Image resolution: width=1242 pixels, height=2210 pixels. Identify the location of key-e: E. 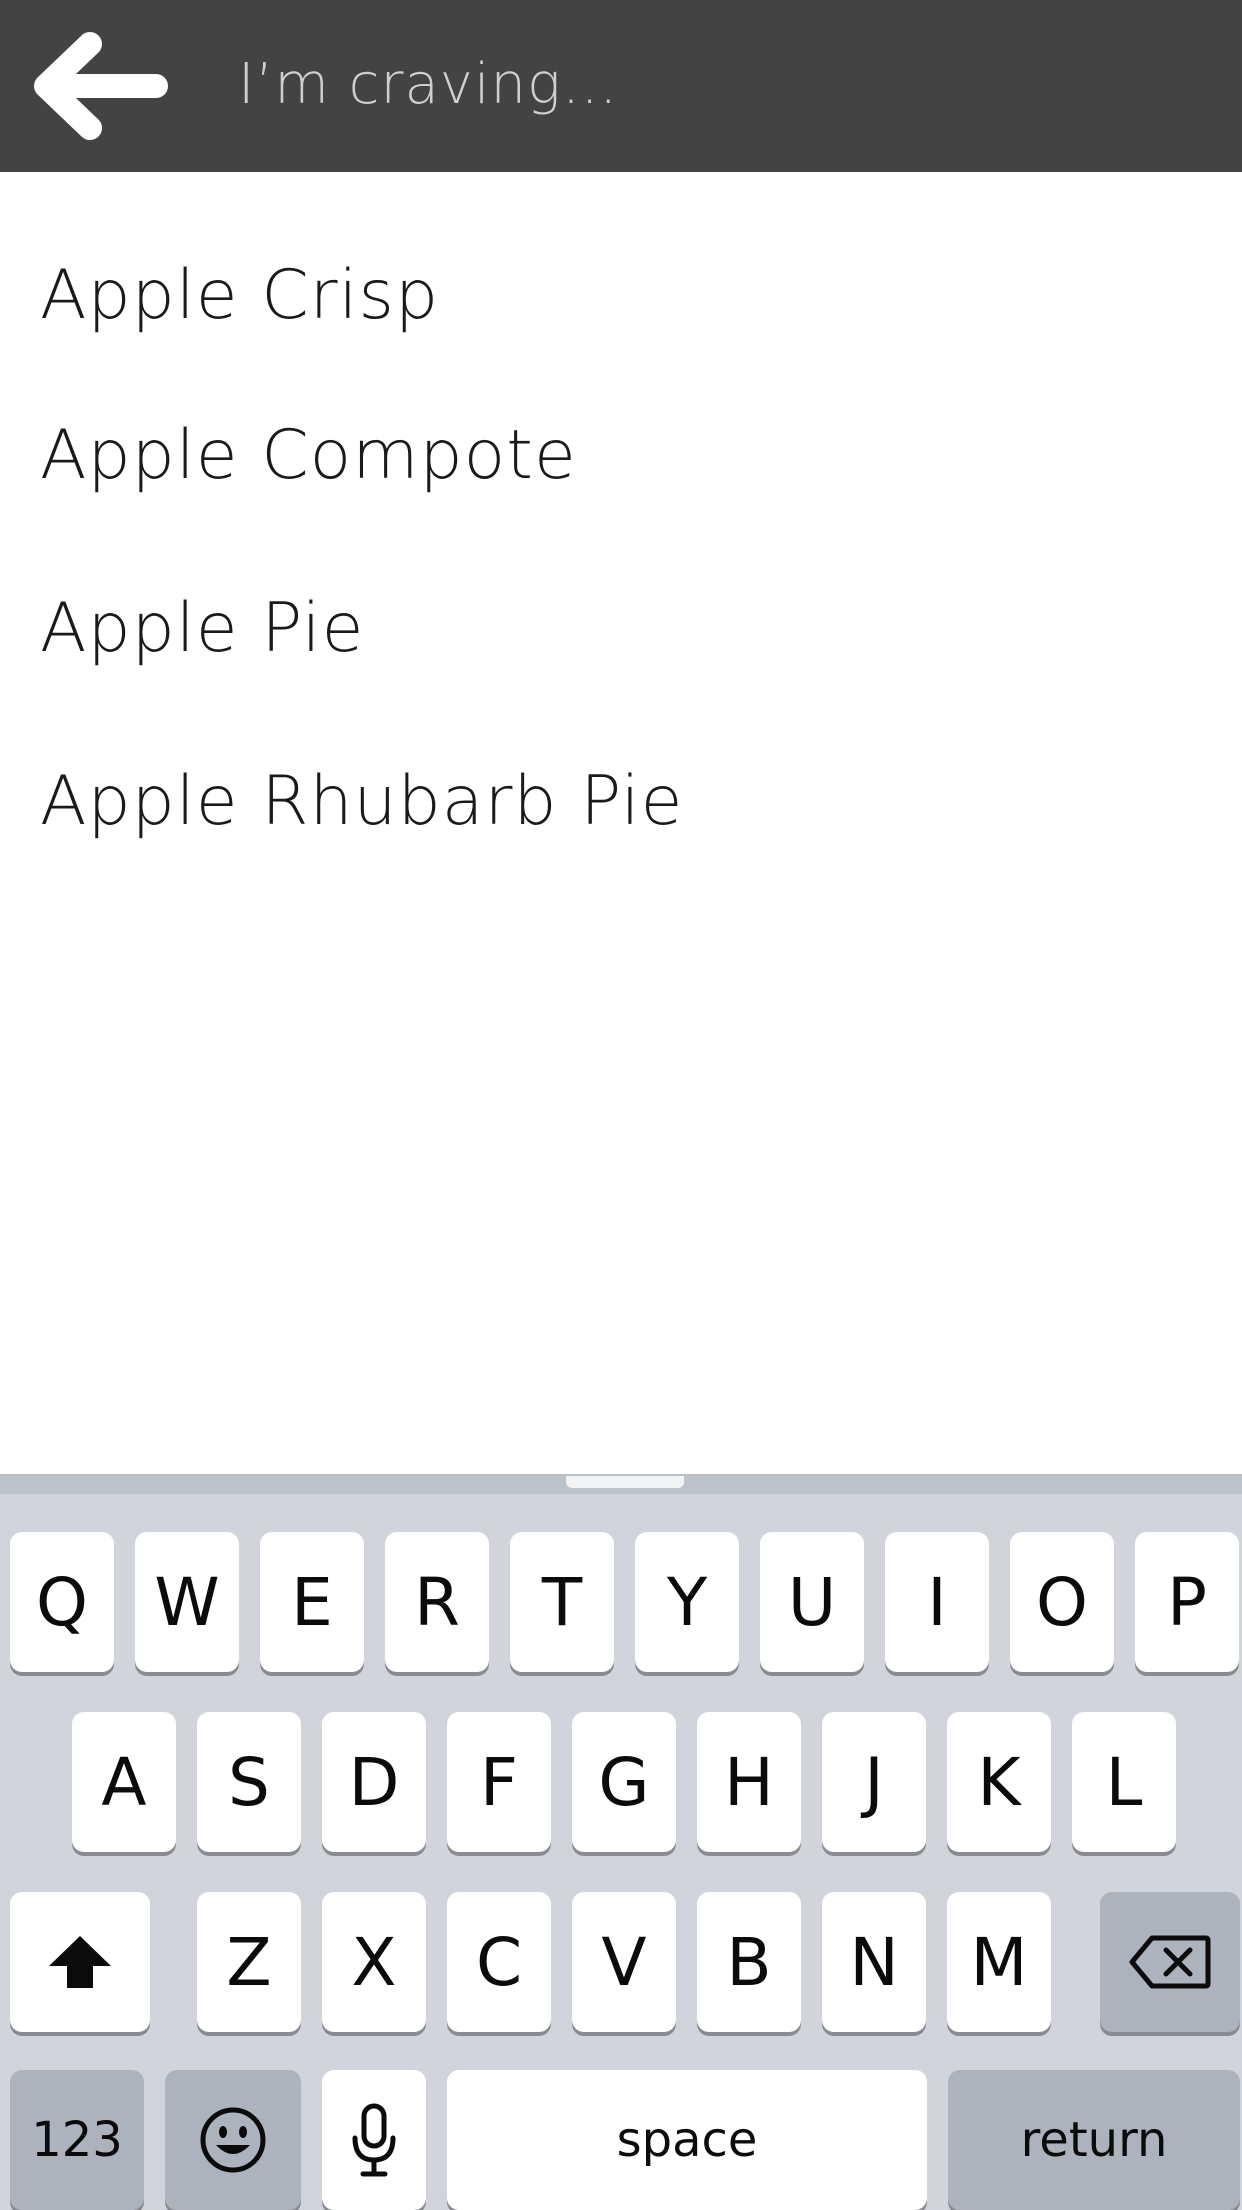
(312, 1602).